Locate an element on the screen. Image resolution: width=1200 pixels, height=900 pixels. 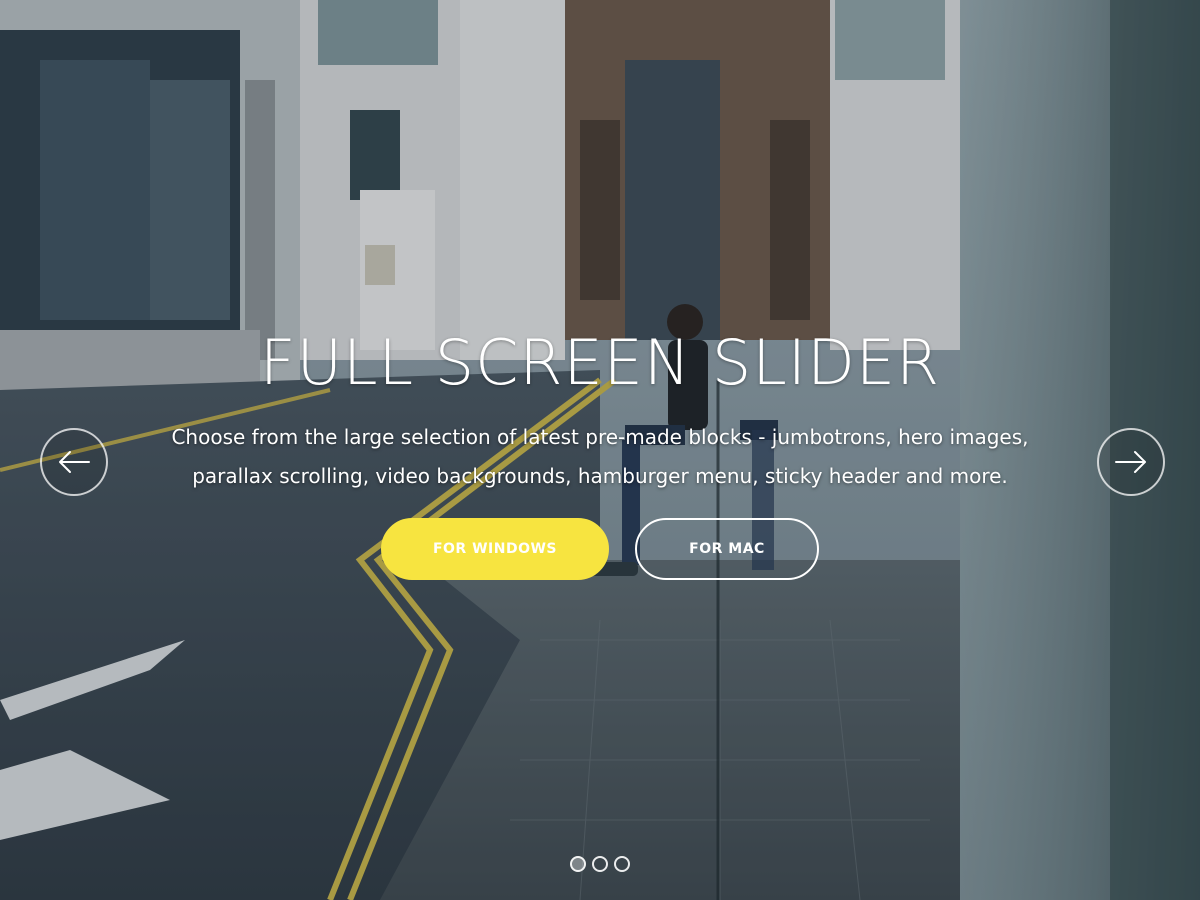
slide-pagination is located at coordinates (600, 864).